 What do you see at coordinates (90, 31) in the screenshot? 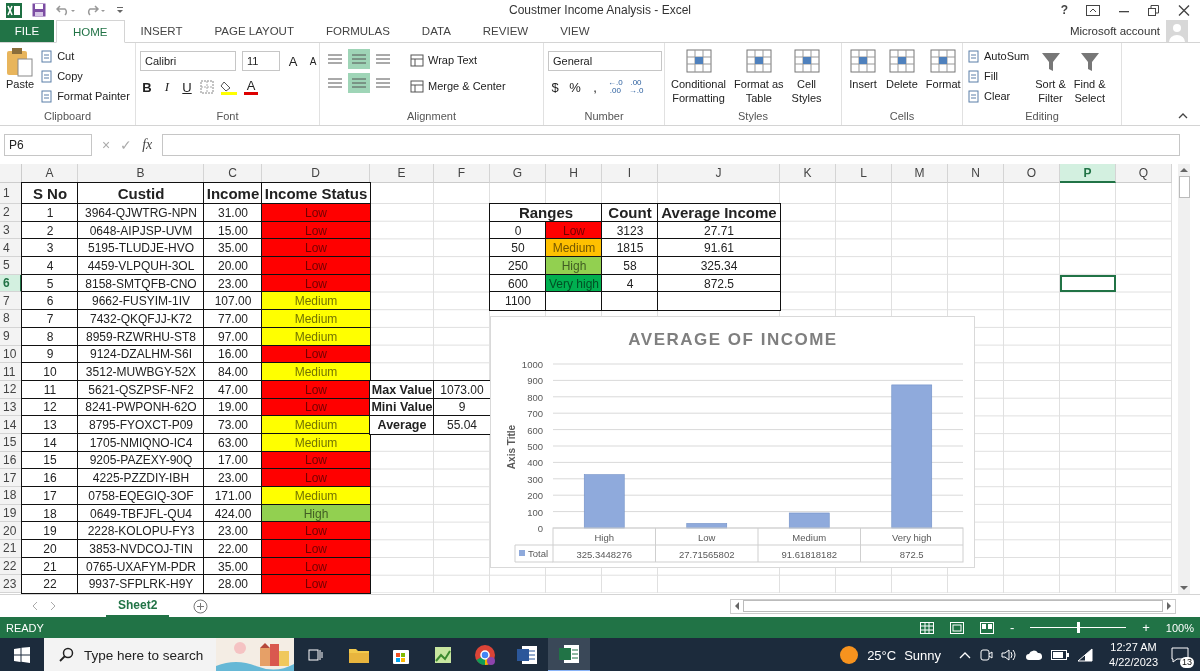
I see `ribbon-tab: HOME` at bounding box center [90, 31].